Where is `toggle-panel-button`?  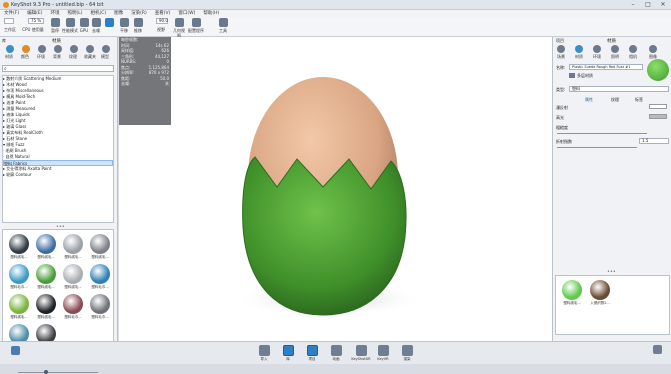
toggle-panel-button is located at coordinates (657, 350).